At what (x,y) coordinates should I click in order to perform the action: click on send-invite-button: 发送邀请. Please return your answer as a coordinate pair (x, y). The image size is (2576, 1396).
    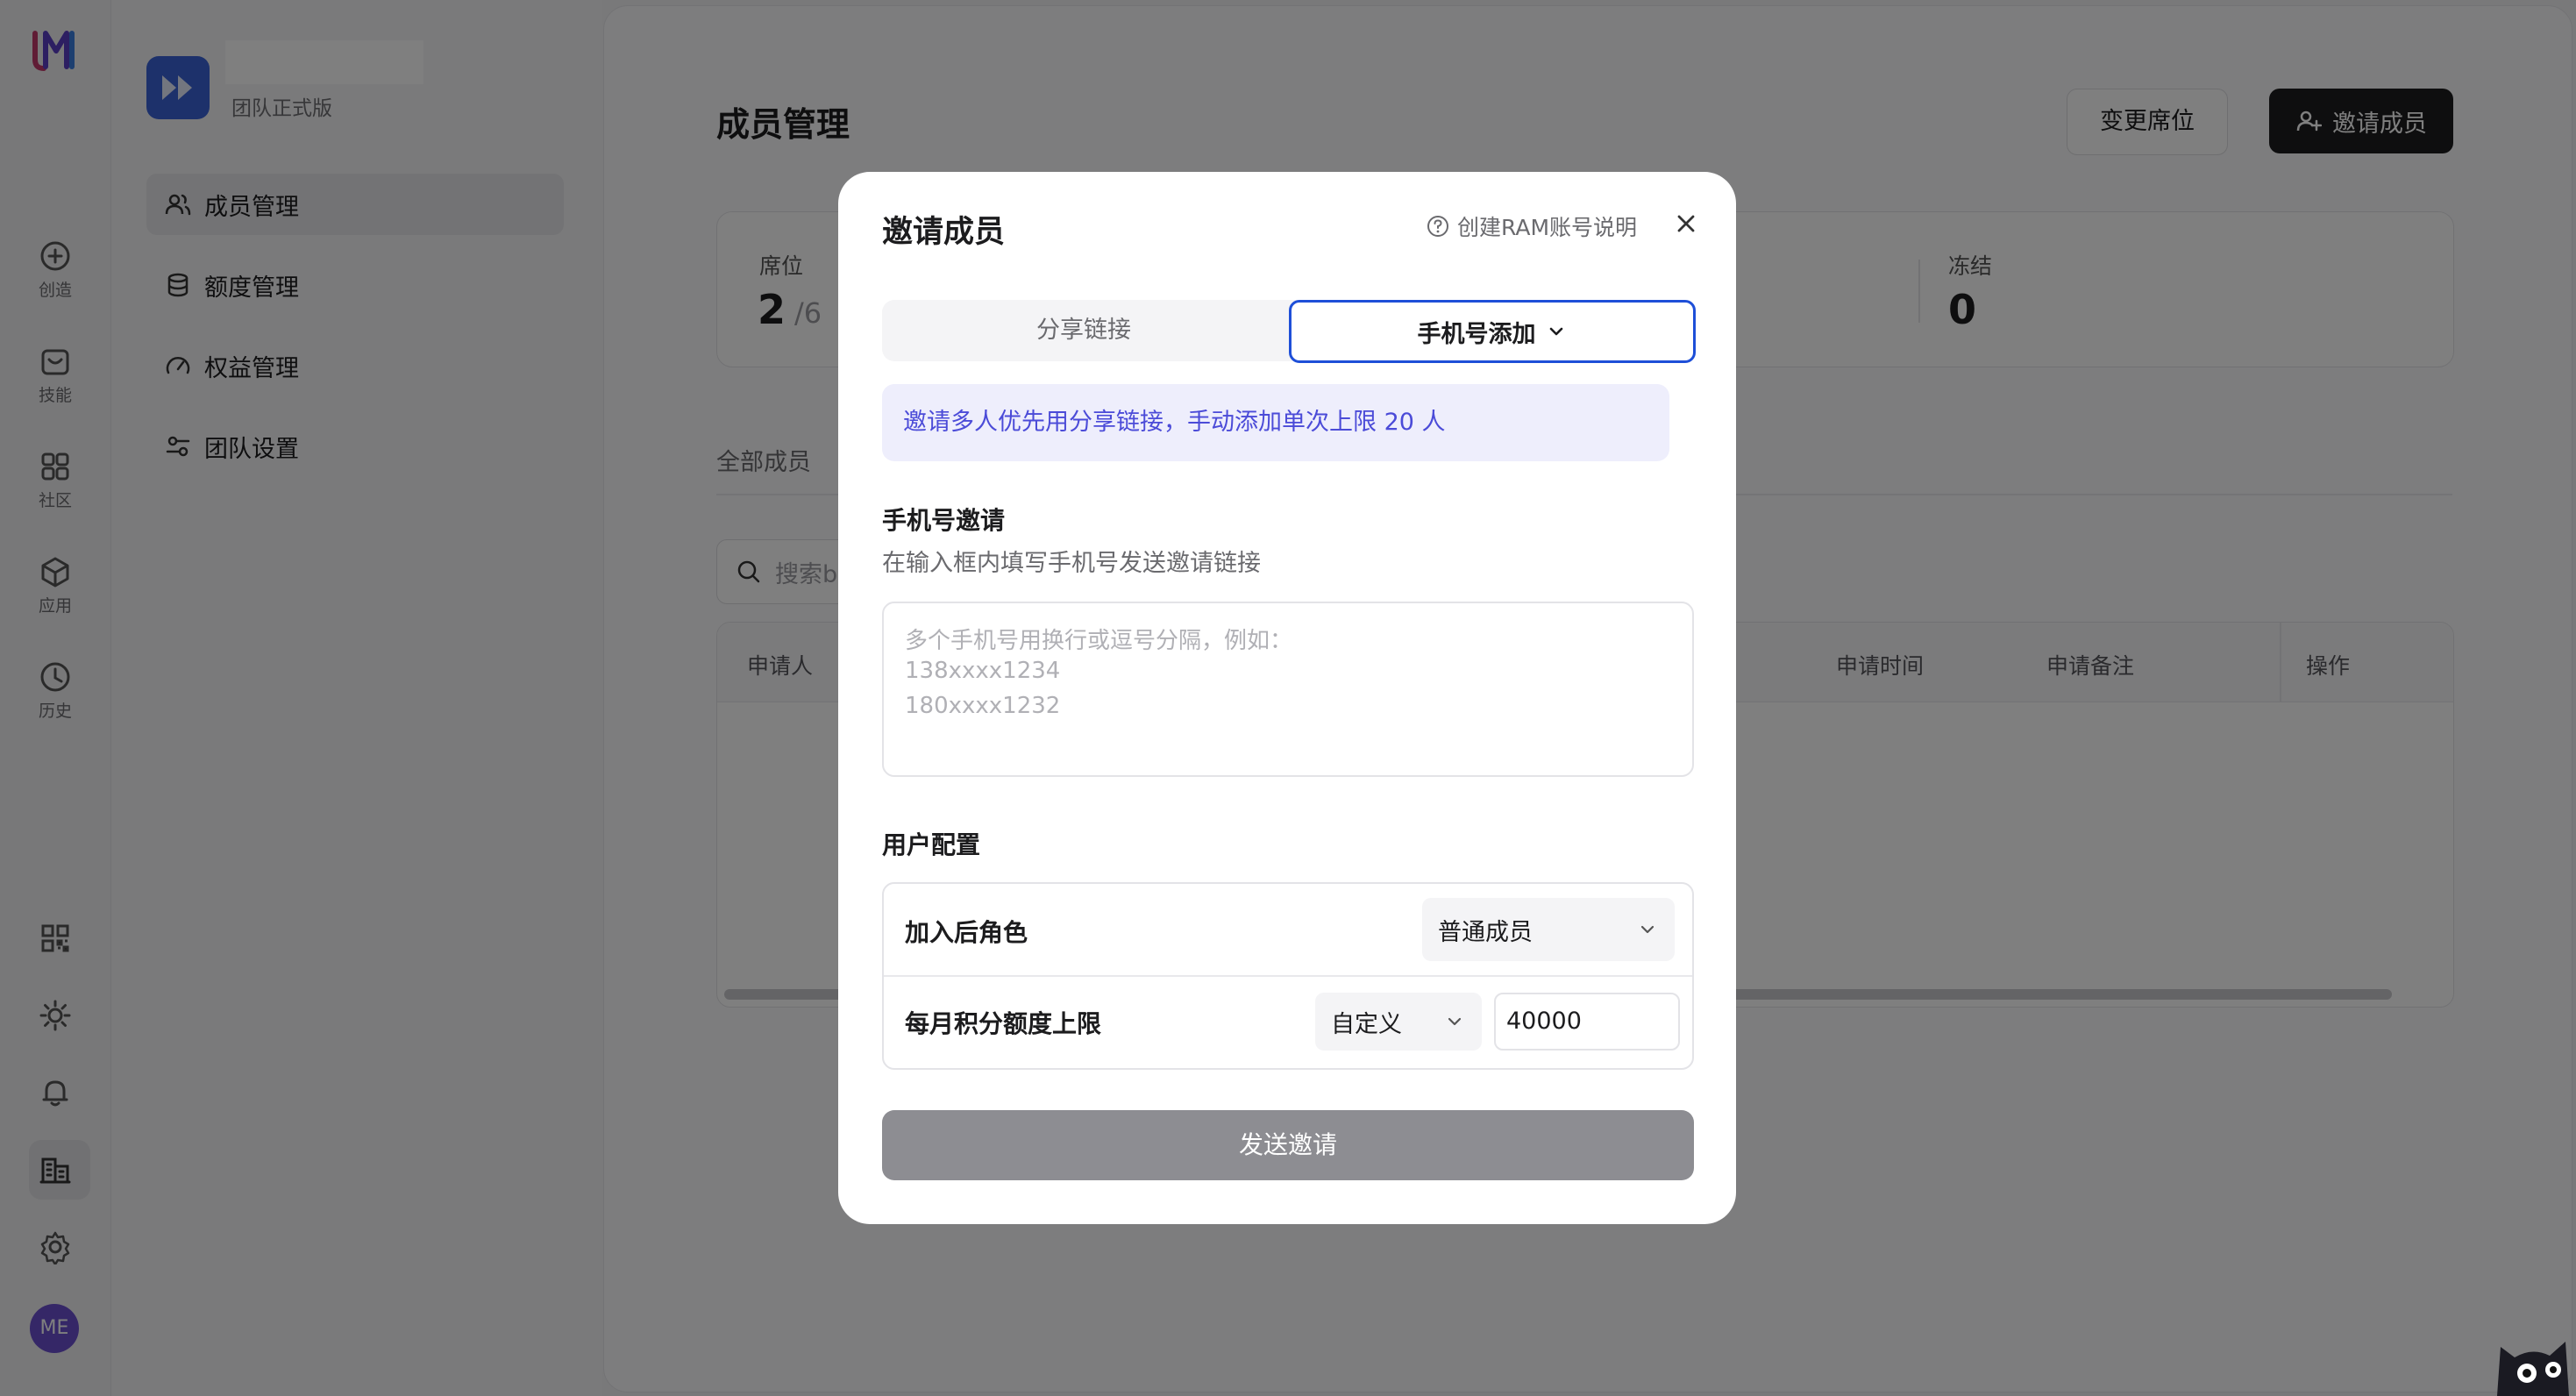
    Looking at the image, I should click on (1288, 1145).